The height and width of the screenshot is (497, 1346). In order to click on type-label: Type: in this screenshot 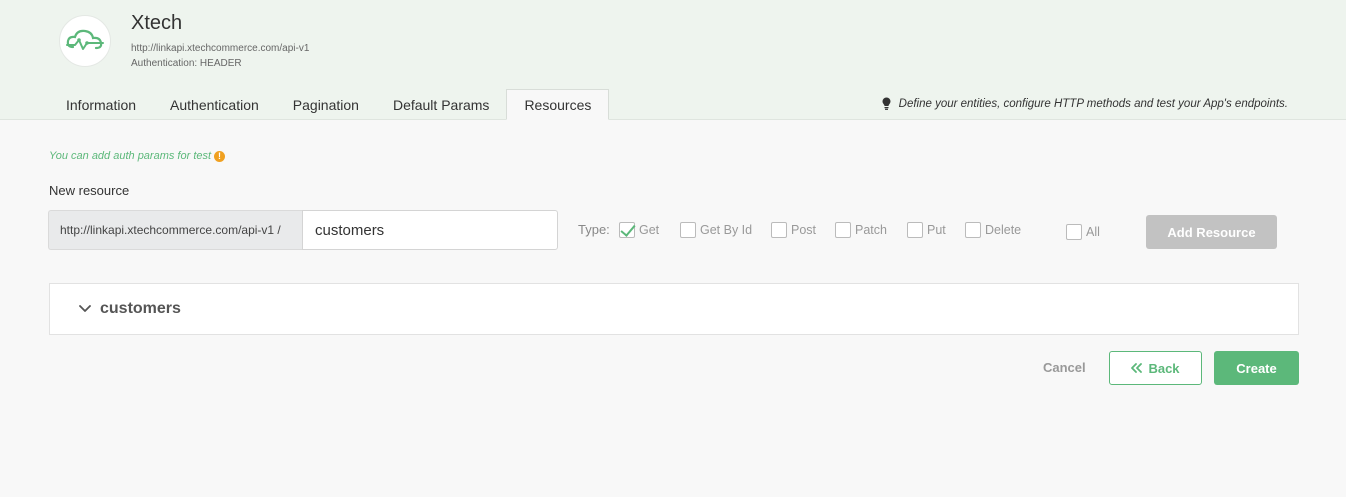, I will do `click(594, 229)`.